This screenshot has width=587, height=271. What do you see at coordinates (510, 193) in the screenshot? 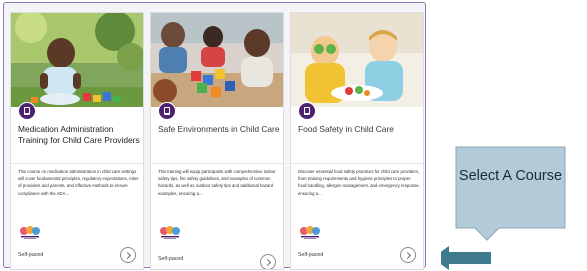
I see `callout-box` at bounding box center [510, 193].